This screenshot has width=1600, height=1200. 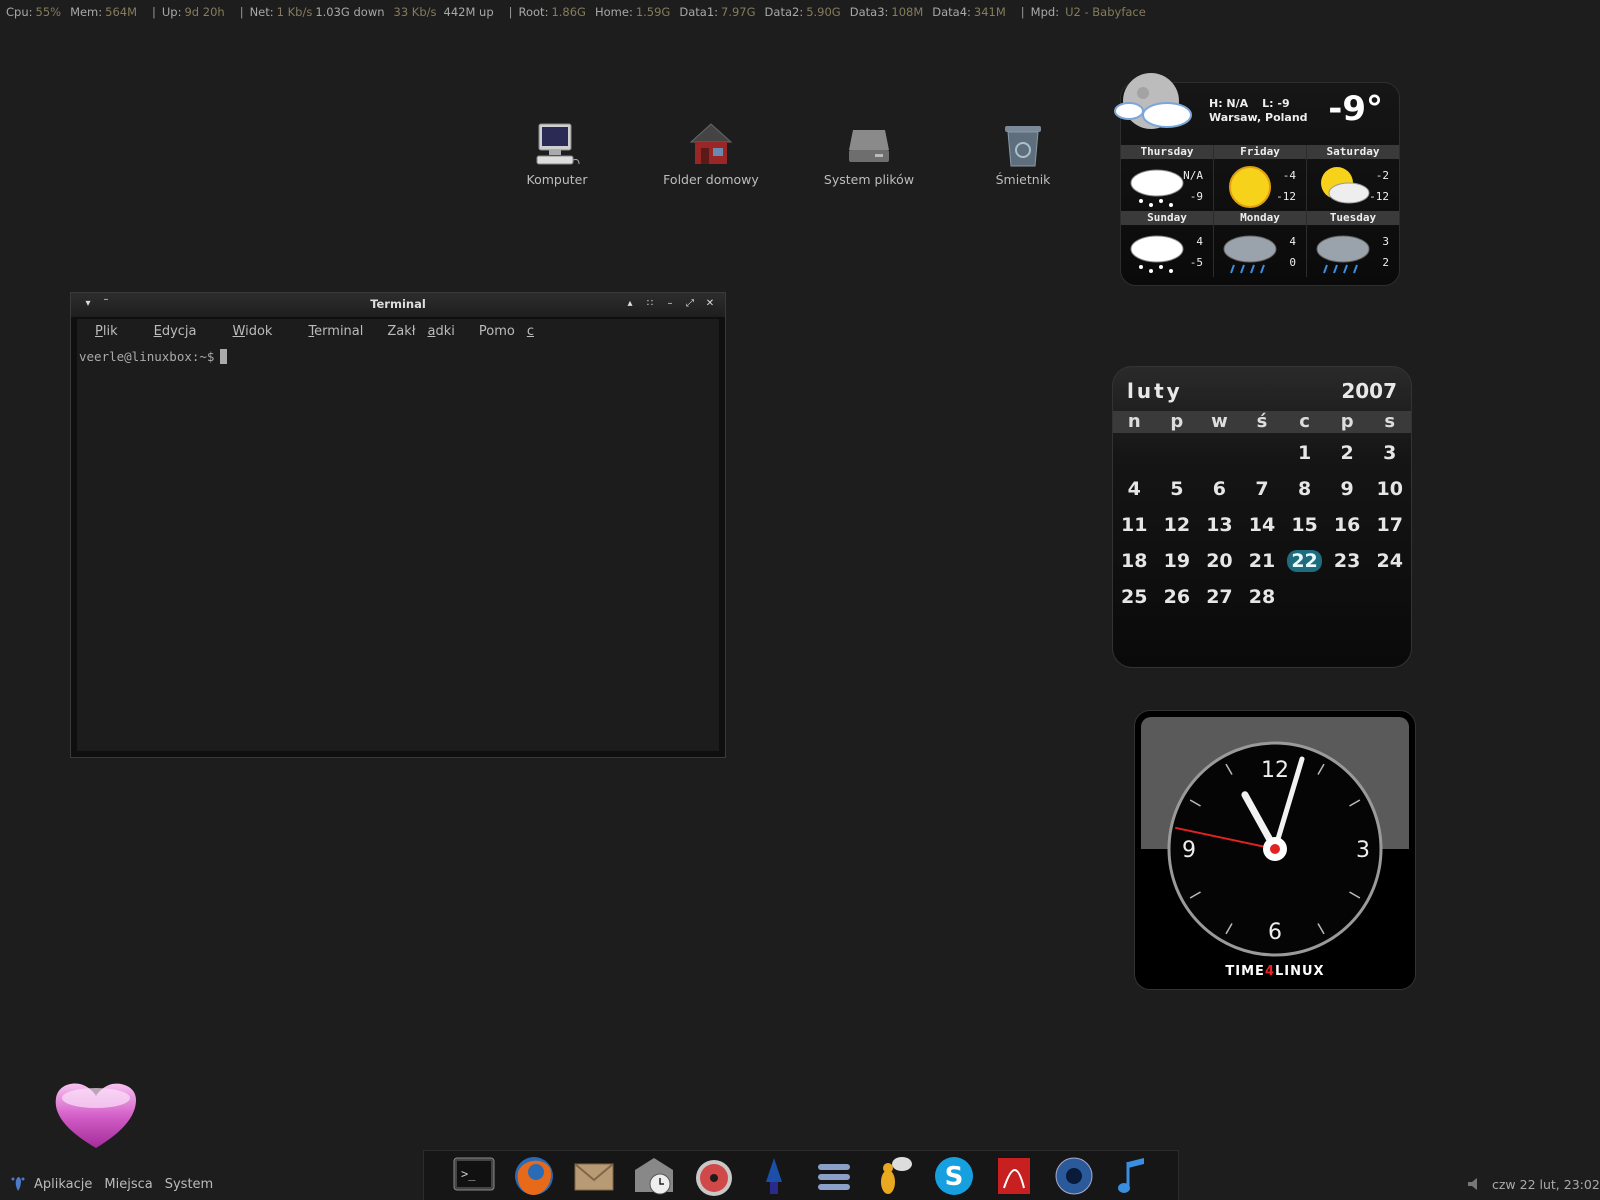 What do you see at coordinates (1304, 561) in the screenshot?
I see `calendar-day: 22` at bounding box center [1304, 561].